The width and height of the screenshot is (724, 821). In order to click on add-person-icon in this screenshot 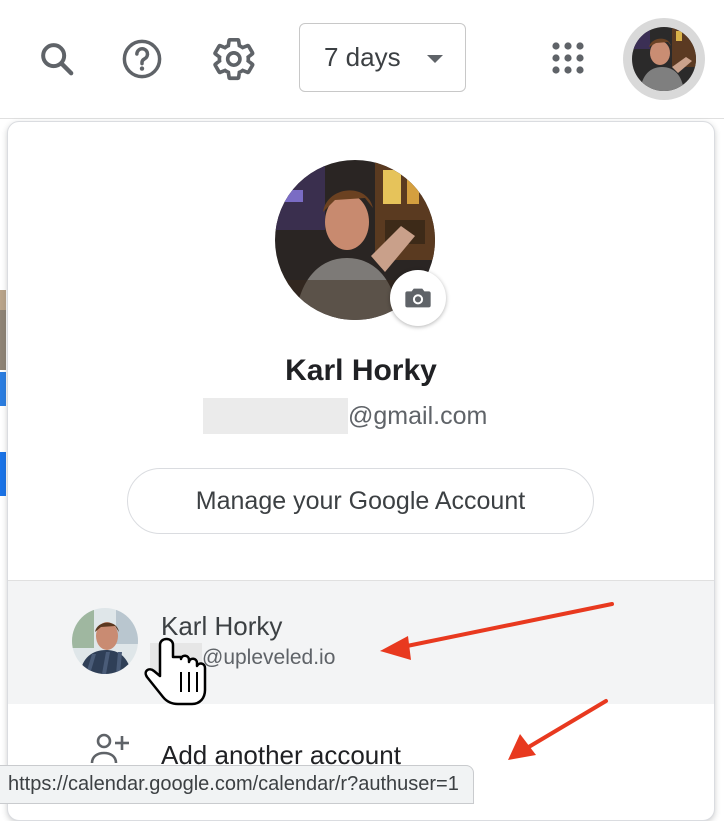, I will do `click(109, 748)`.